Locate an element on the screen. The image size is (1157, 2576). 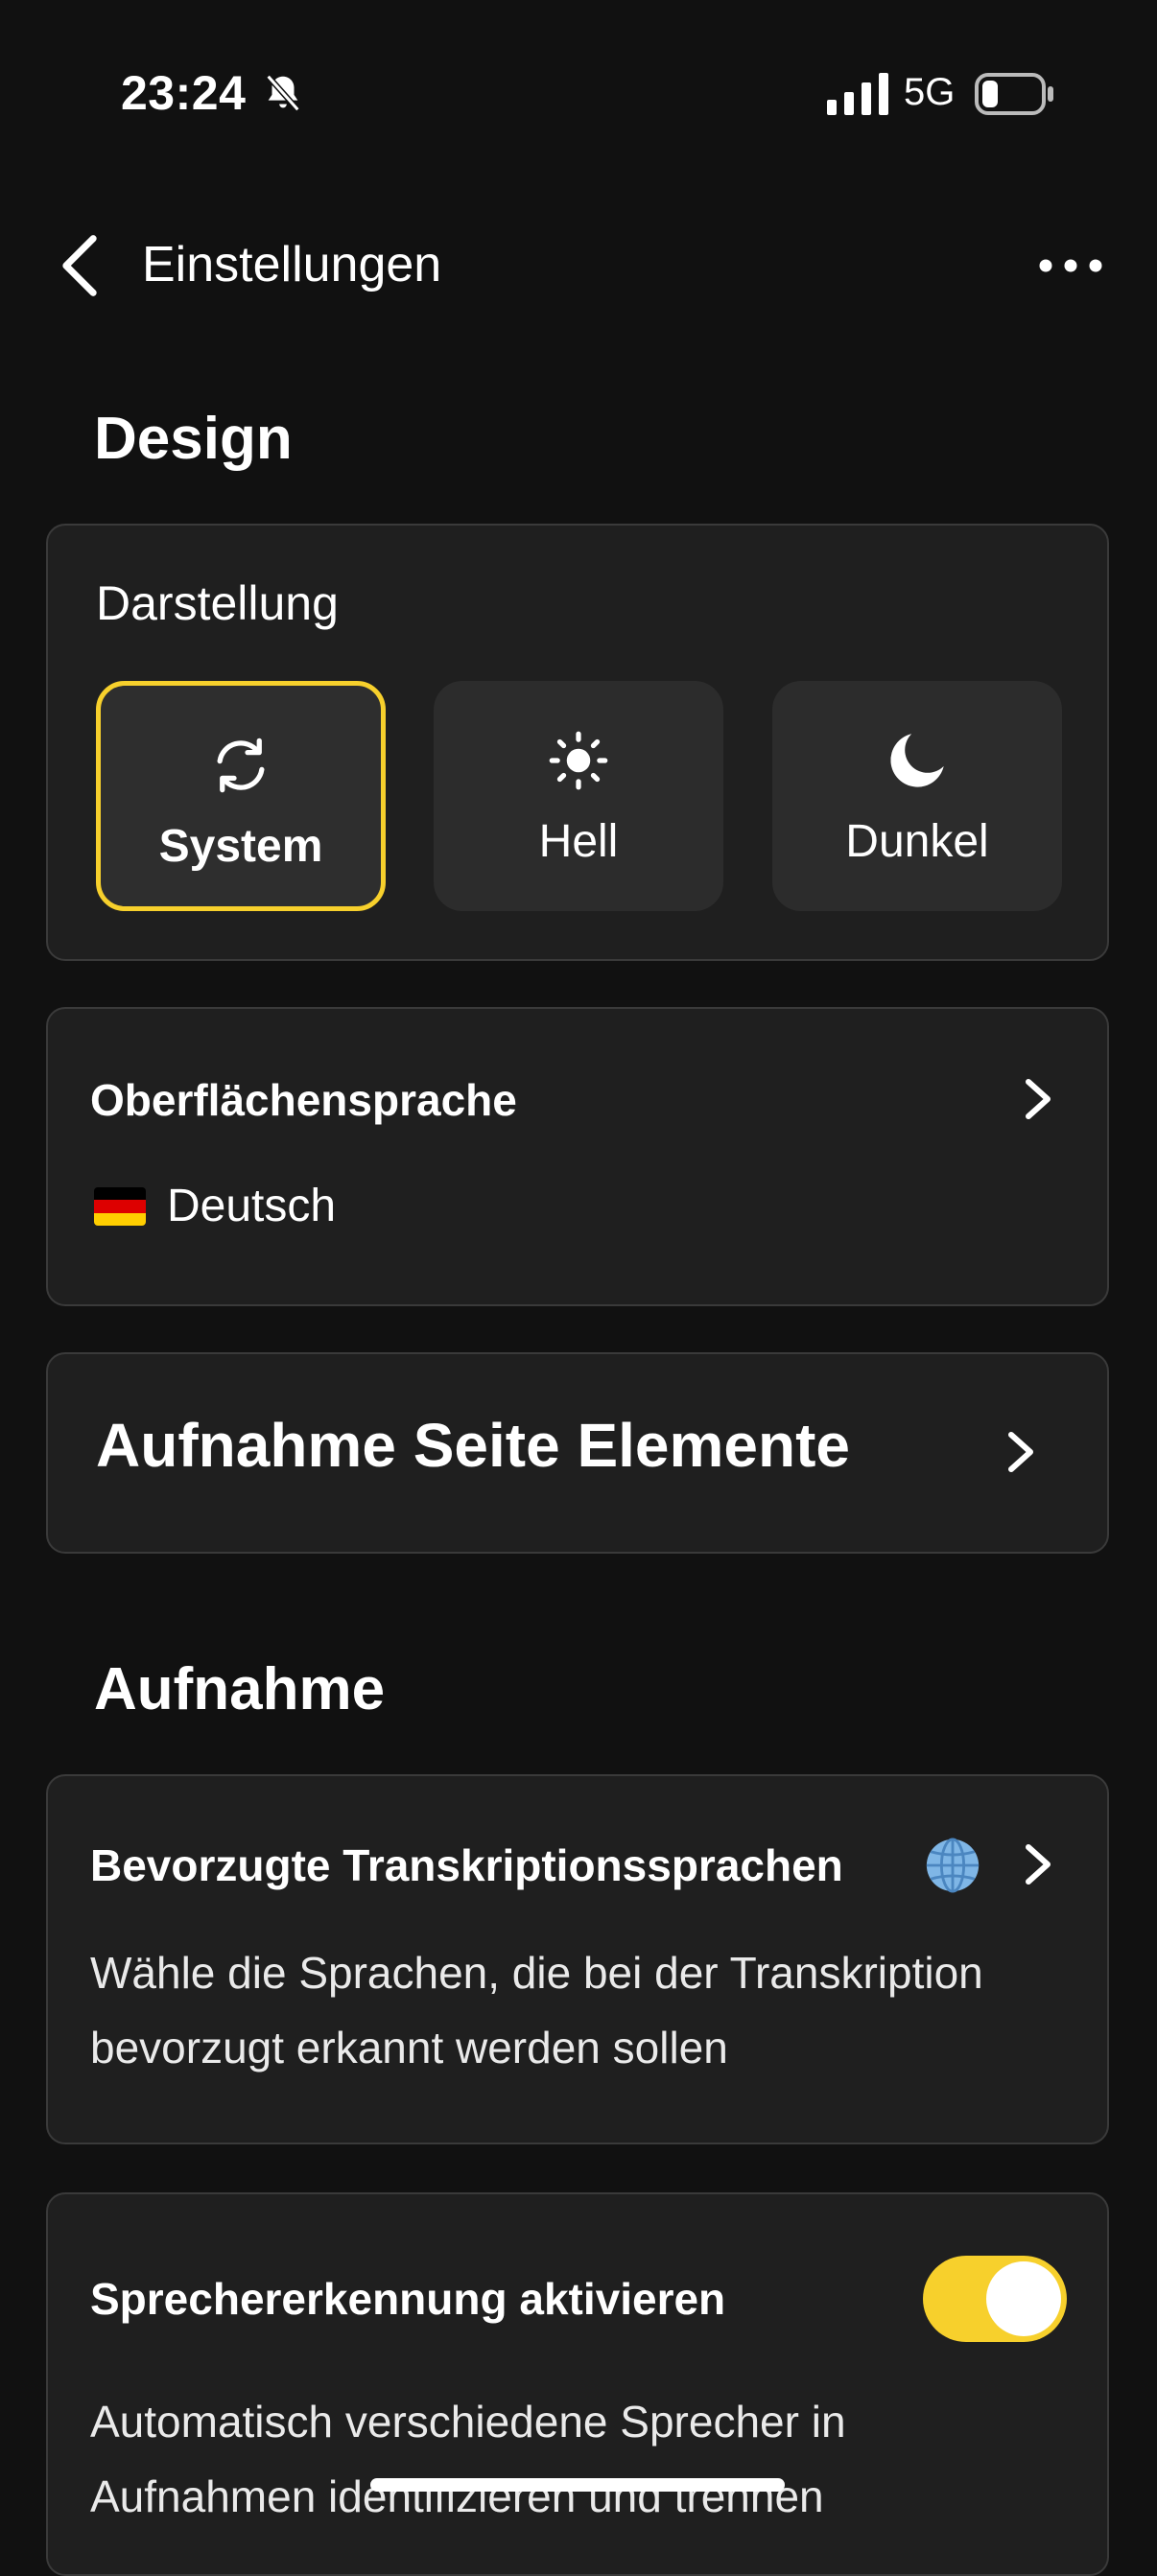
description-line: bevorzugt erkannt werden sollen is located at coordinates (409, 2048).